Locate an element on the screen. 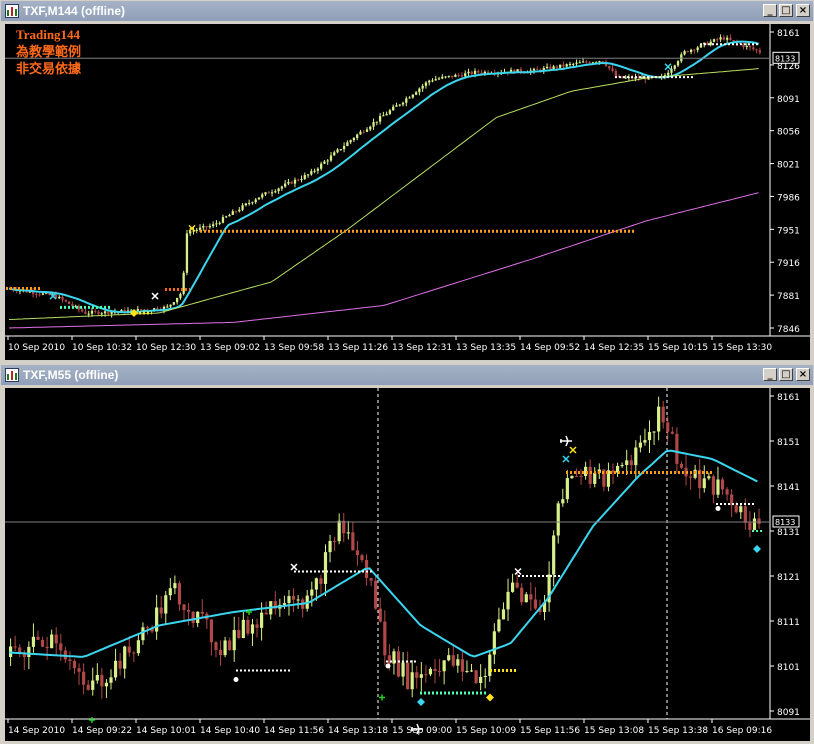  price-tick-label: 7881 is located at coordinates (788, 297).